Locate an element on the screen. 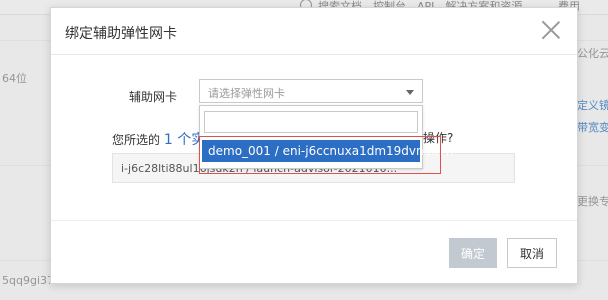 The width and height of the screenshot is (608, 300). eni-select: 请选择弹性网卡 is located at coordinates (311, 91).